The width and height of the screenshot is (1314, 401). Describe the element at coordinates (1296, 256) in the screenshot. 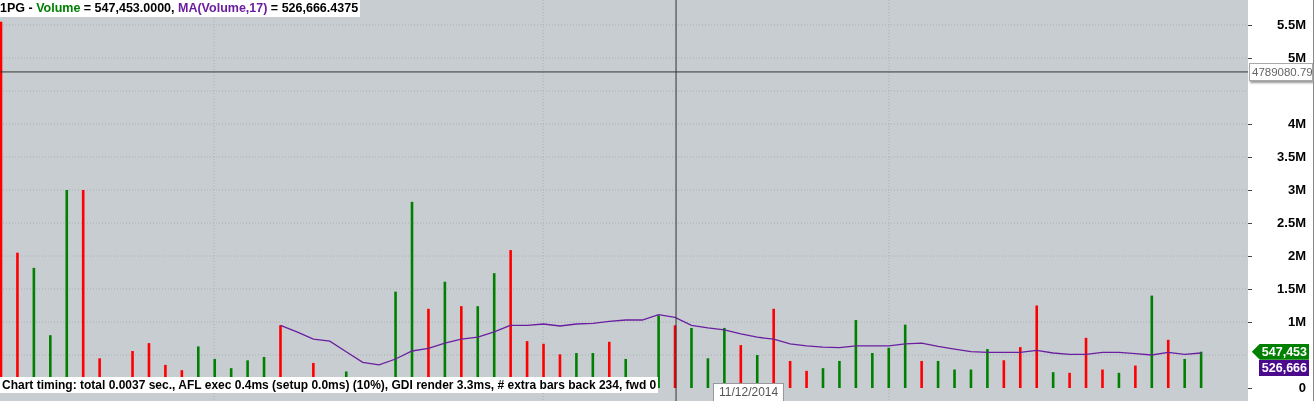

I see `axis-label: 2M` at that location.